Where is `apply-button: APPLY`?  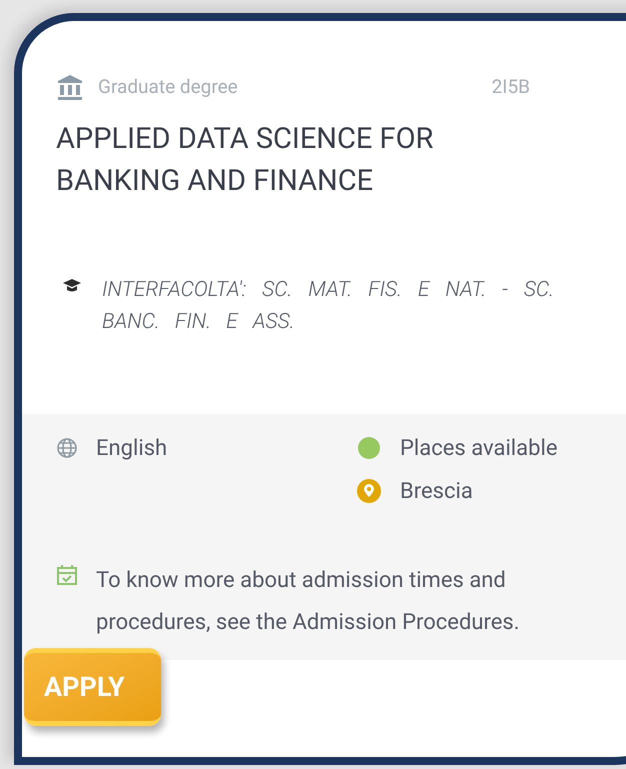
apply-button: APPLY is located at coordinates (92, 687).